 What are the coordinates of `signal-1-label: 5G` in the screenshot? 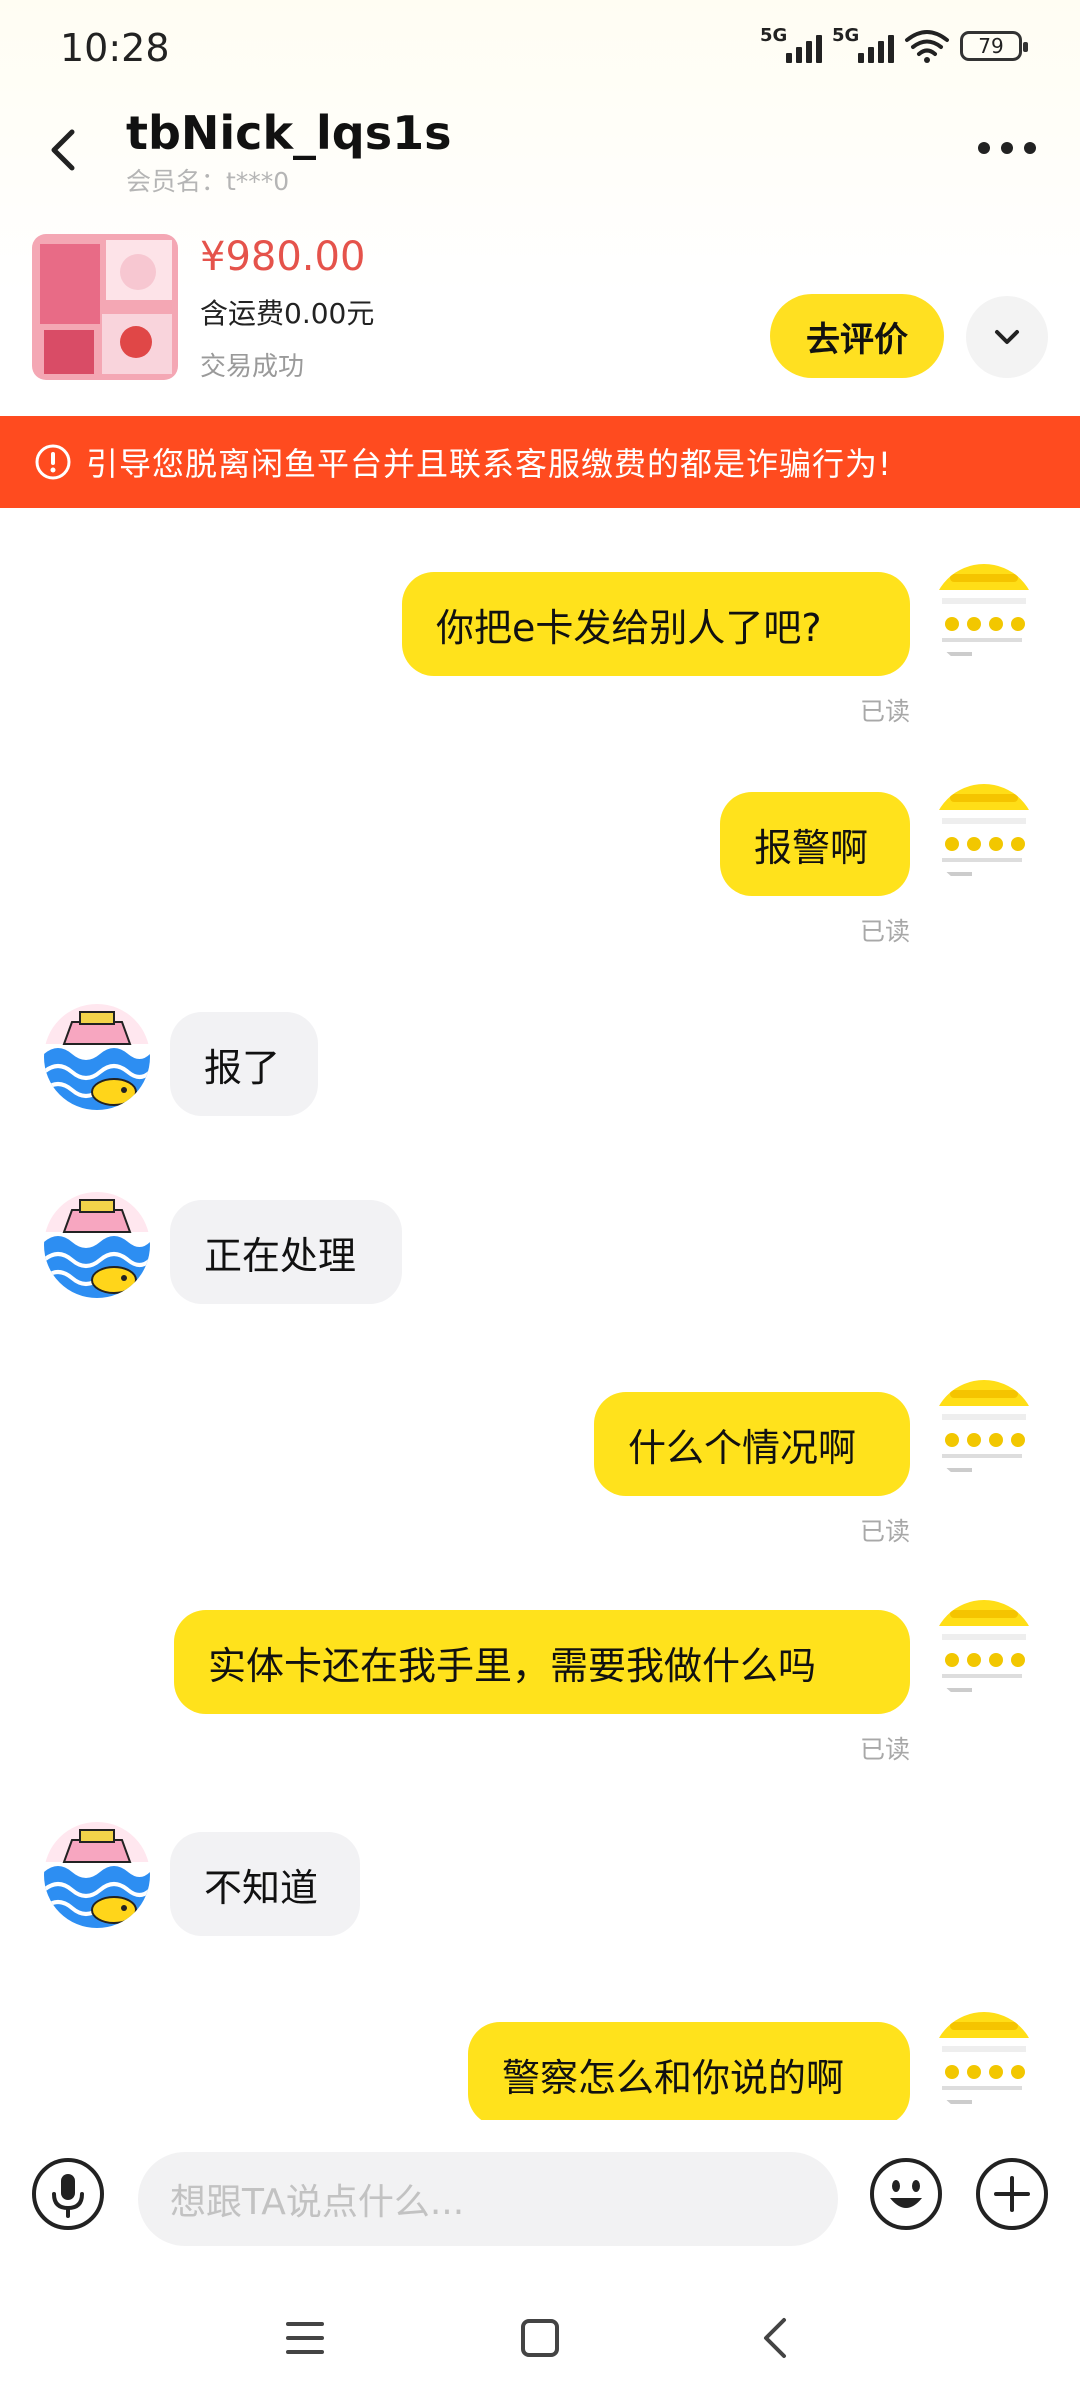 It's located at (774, 35).